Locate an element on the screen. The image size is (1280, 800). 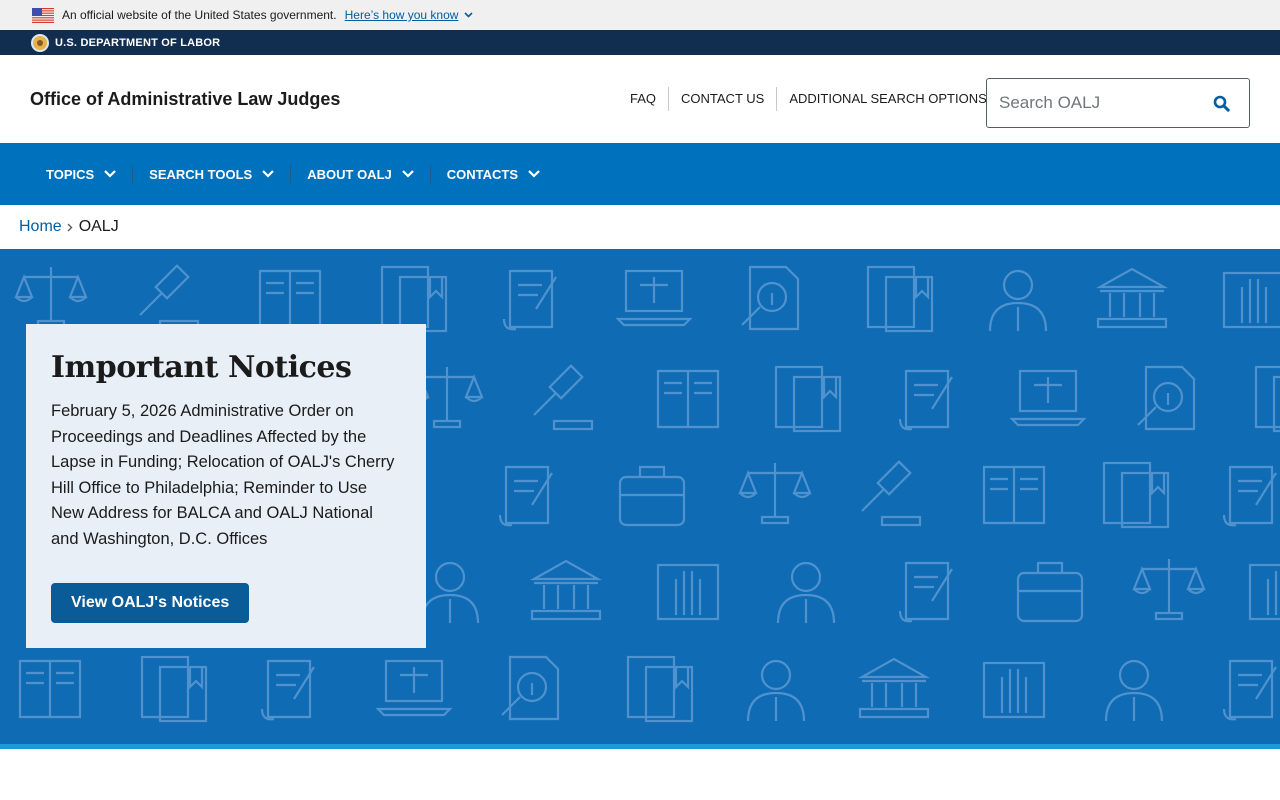
breadcrumb-current: OALJ is located at coordinates (98, 226).